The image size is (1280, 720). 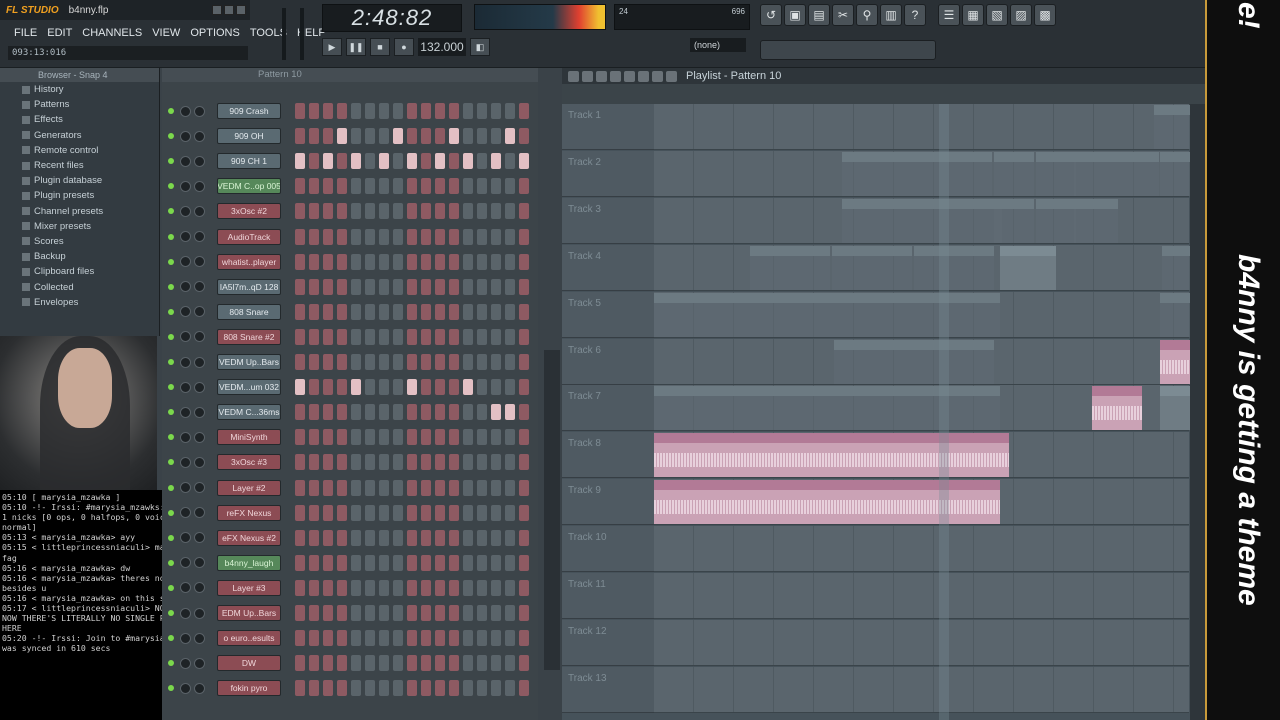 What do you see at coordinates (25, 33) in the screenshot?
I see `menu-file: FILE` at bounding box center [25, 33].